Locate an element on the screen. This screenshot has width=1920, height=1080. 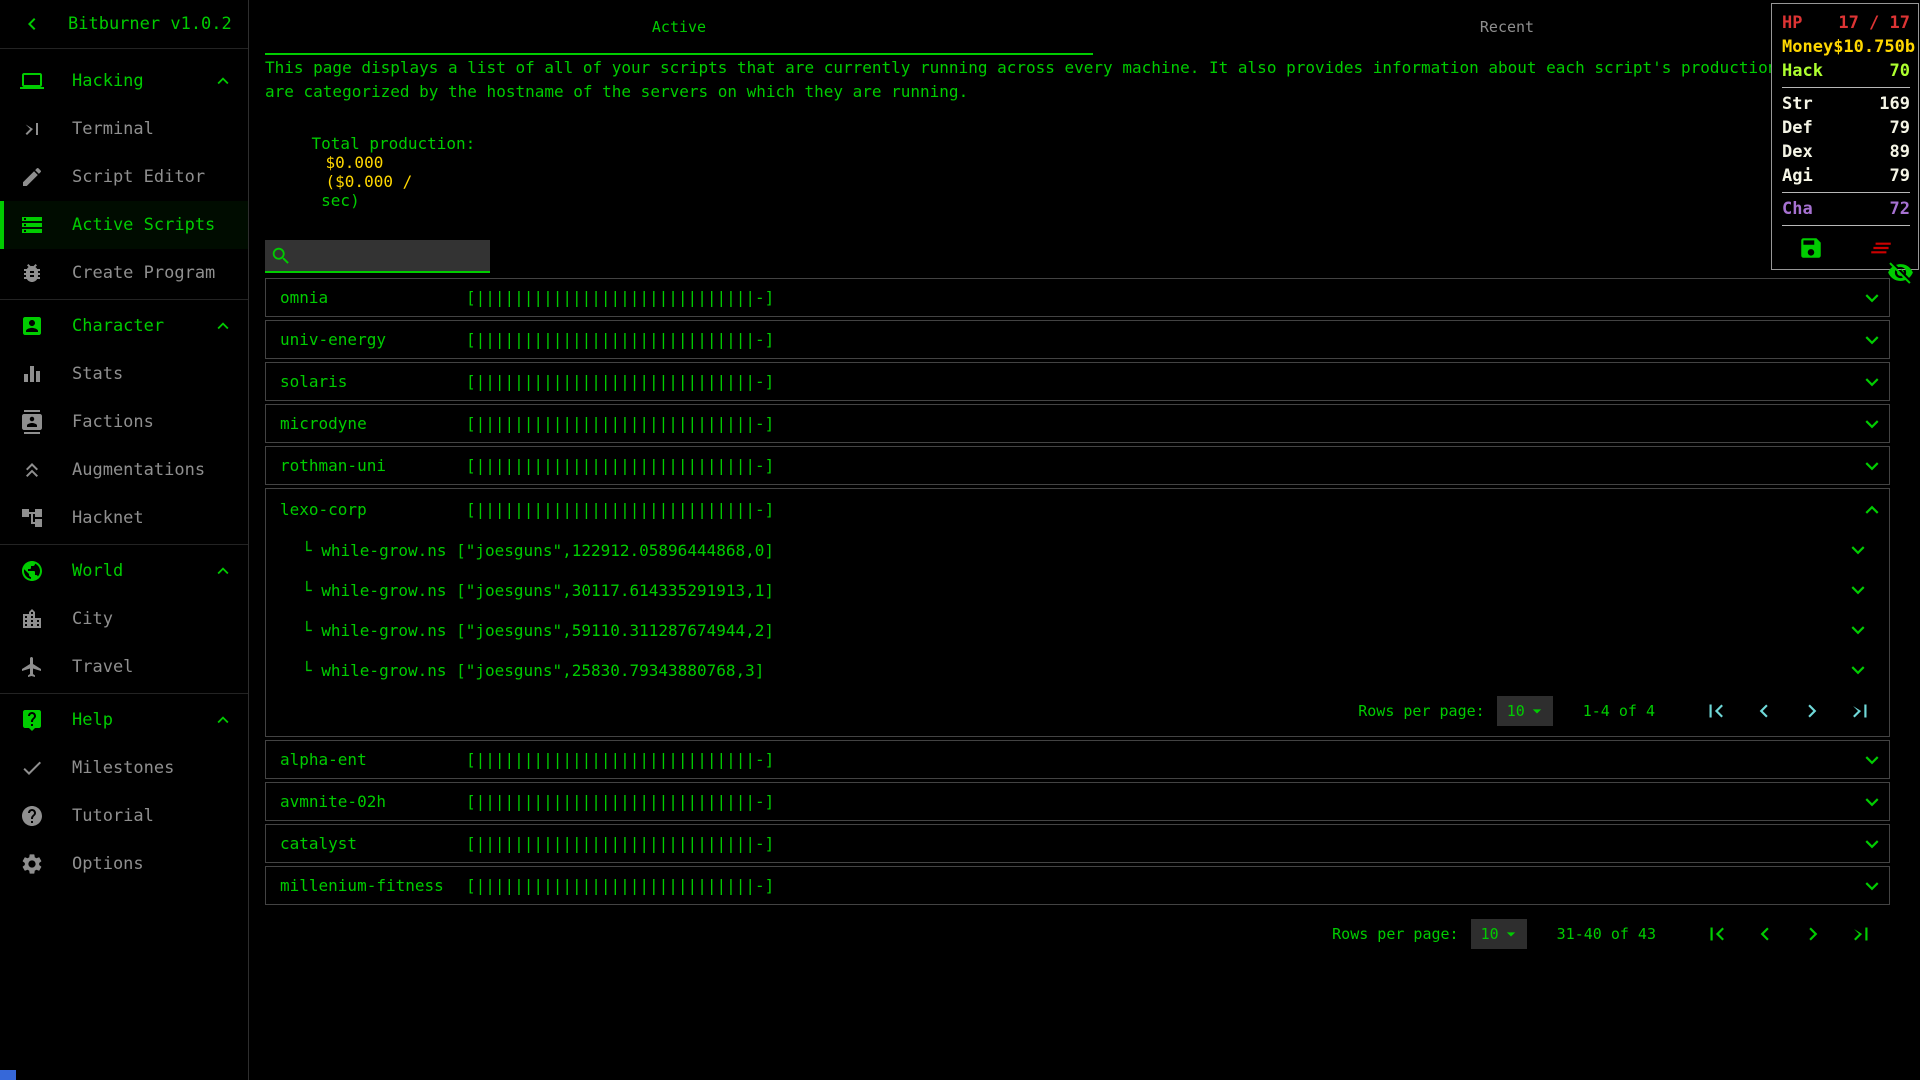
search-input is located at coordinates (386, 255).